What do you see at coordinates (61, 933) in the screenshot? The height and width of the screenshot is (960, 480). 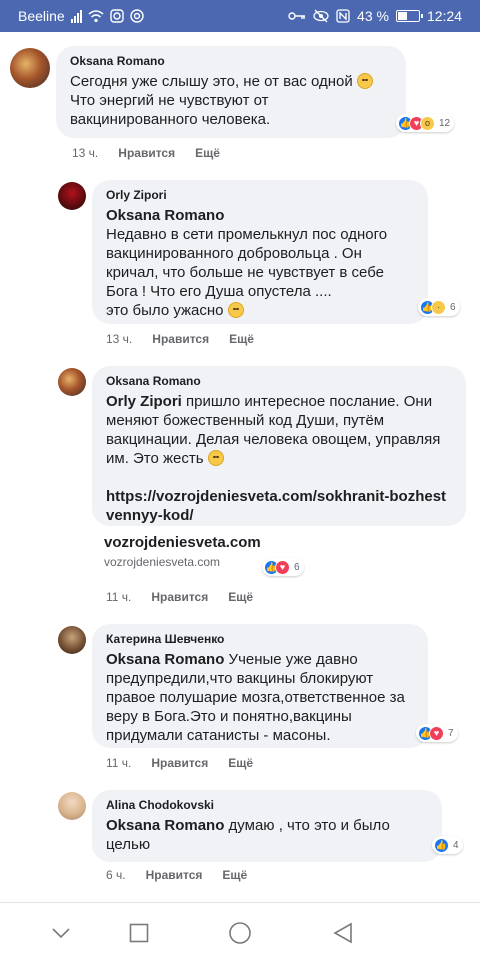 I see `chevron-down-icon` at bounding box center [61, 933].